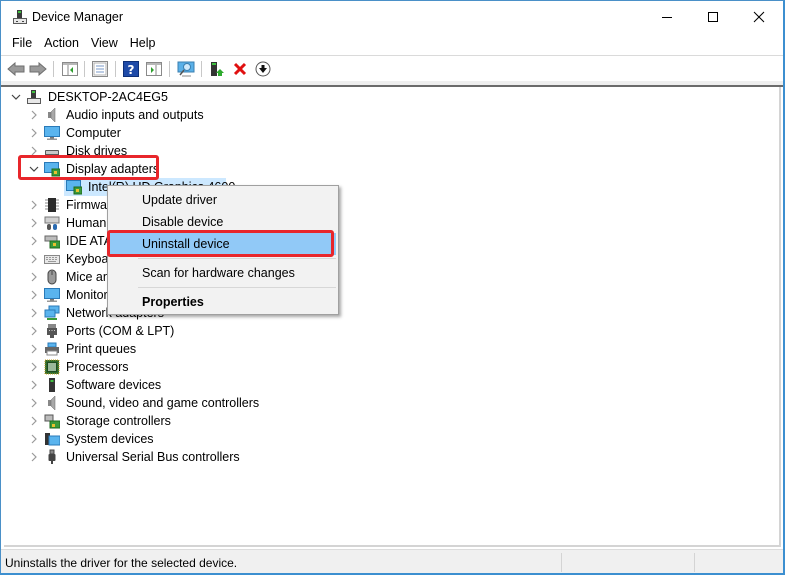 This screenshot has height=575, width=785. Describe the element at coordinates (392, 17) in the screenshot. I see `title-bar: Device Manager` at that location.